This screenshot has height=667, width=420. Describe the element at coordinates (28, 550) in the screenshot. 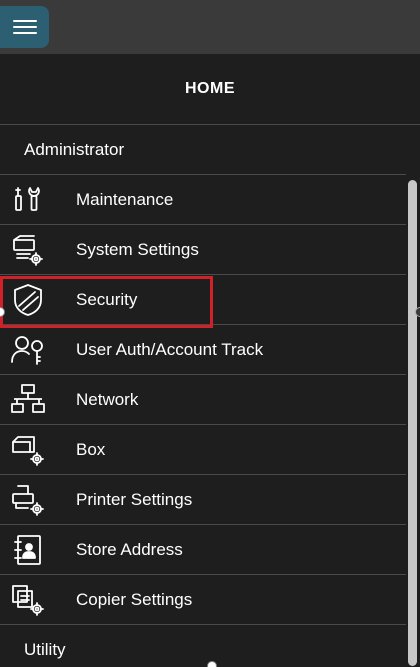

I see `address-book-icon` at that location.